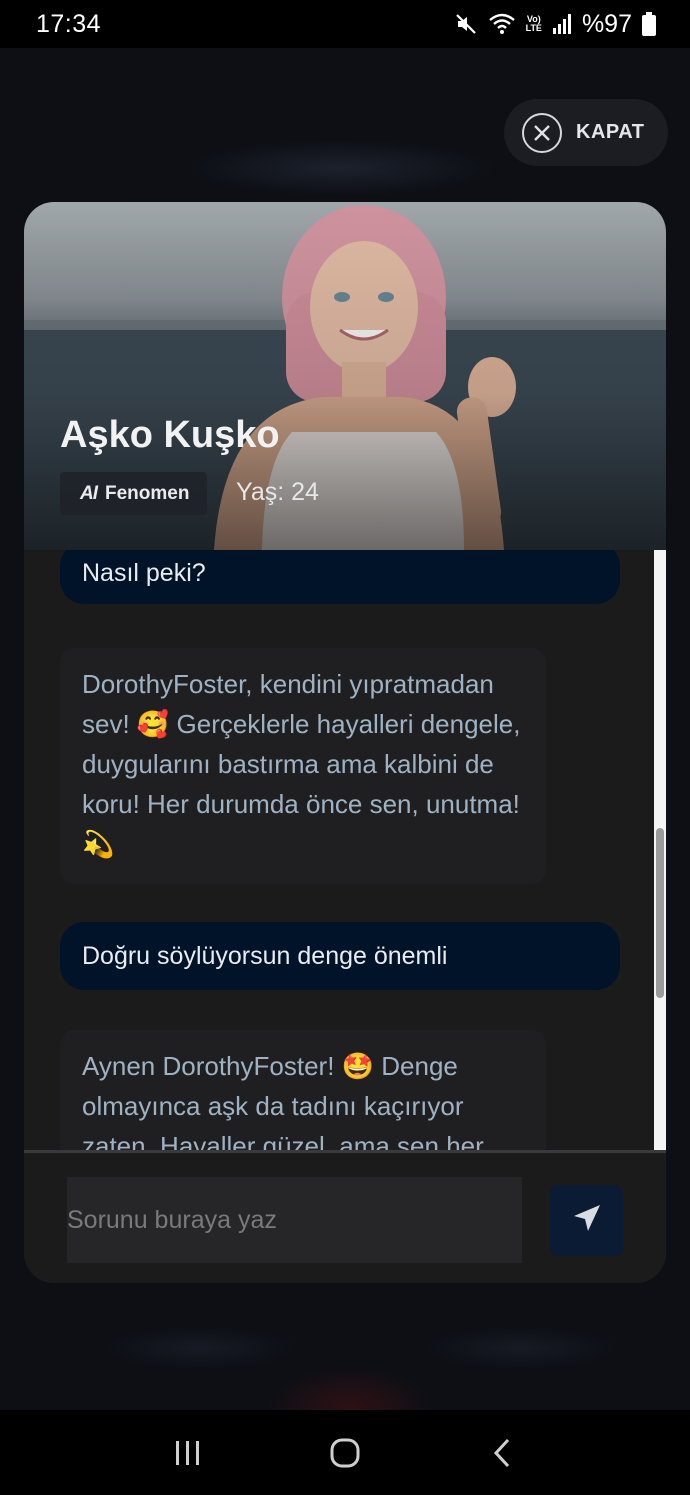 Image resolution: width=690 pixels, height=1495 pixels. Describe the element at coordinates (340, 577) in the screenshot. I see `message-bubble-user: Nasıl peki?` at that location.